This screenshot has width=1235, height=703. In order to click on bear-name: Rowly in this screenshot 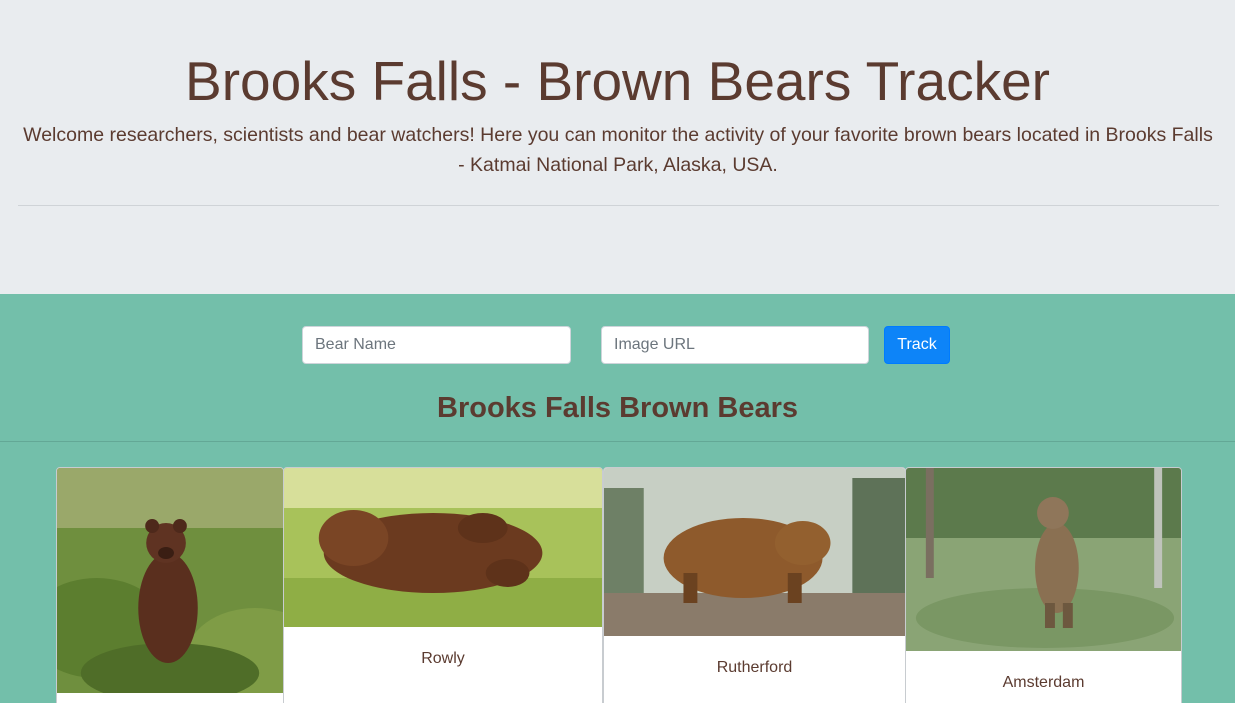, I will do `click(443, 658)`.